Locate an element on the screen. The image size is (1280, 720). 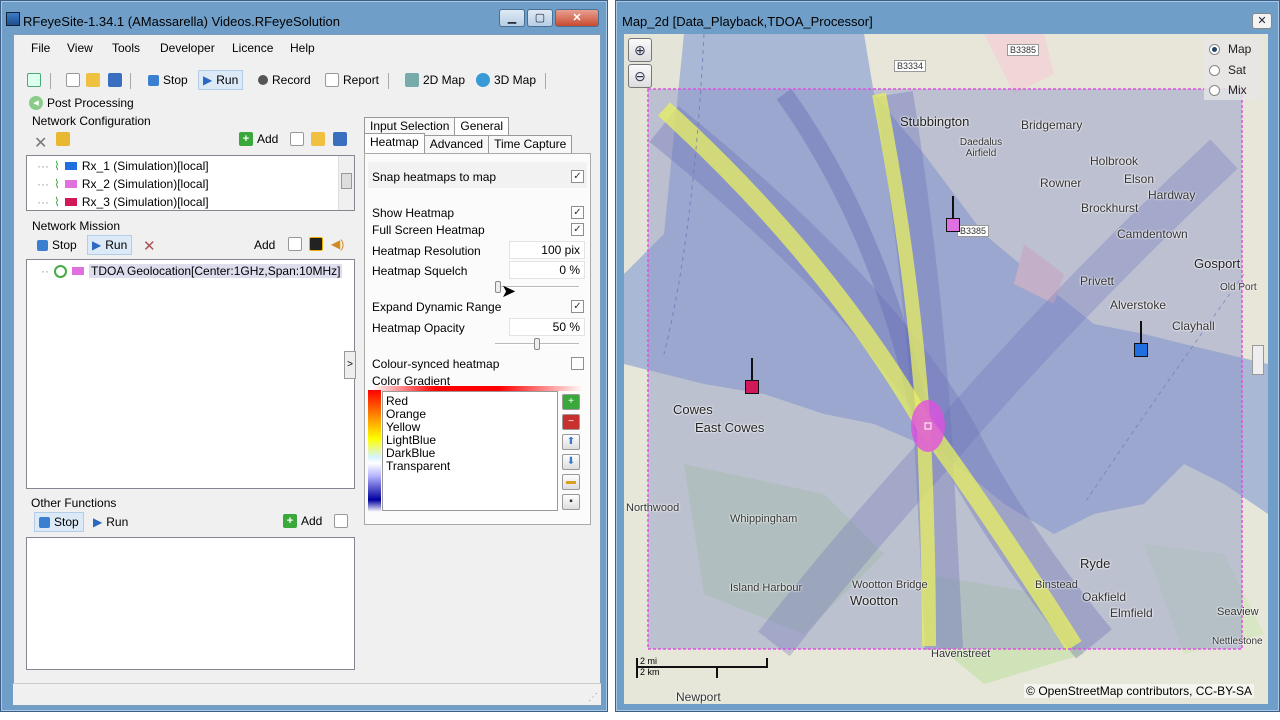
zoom-in-button: ⊕ is located at coordinates (640, 50).